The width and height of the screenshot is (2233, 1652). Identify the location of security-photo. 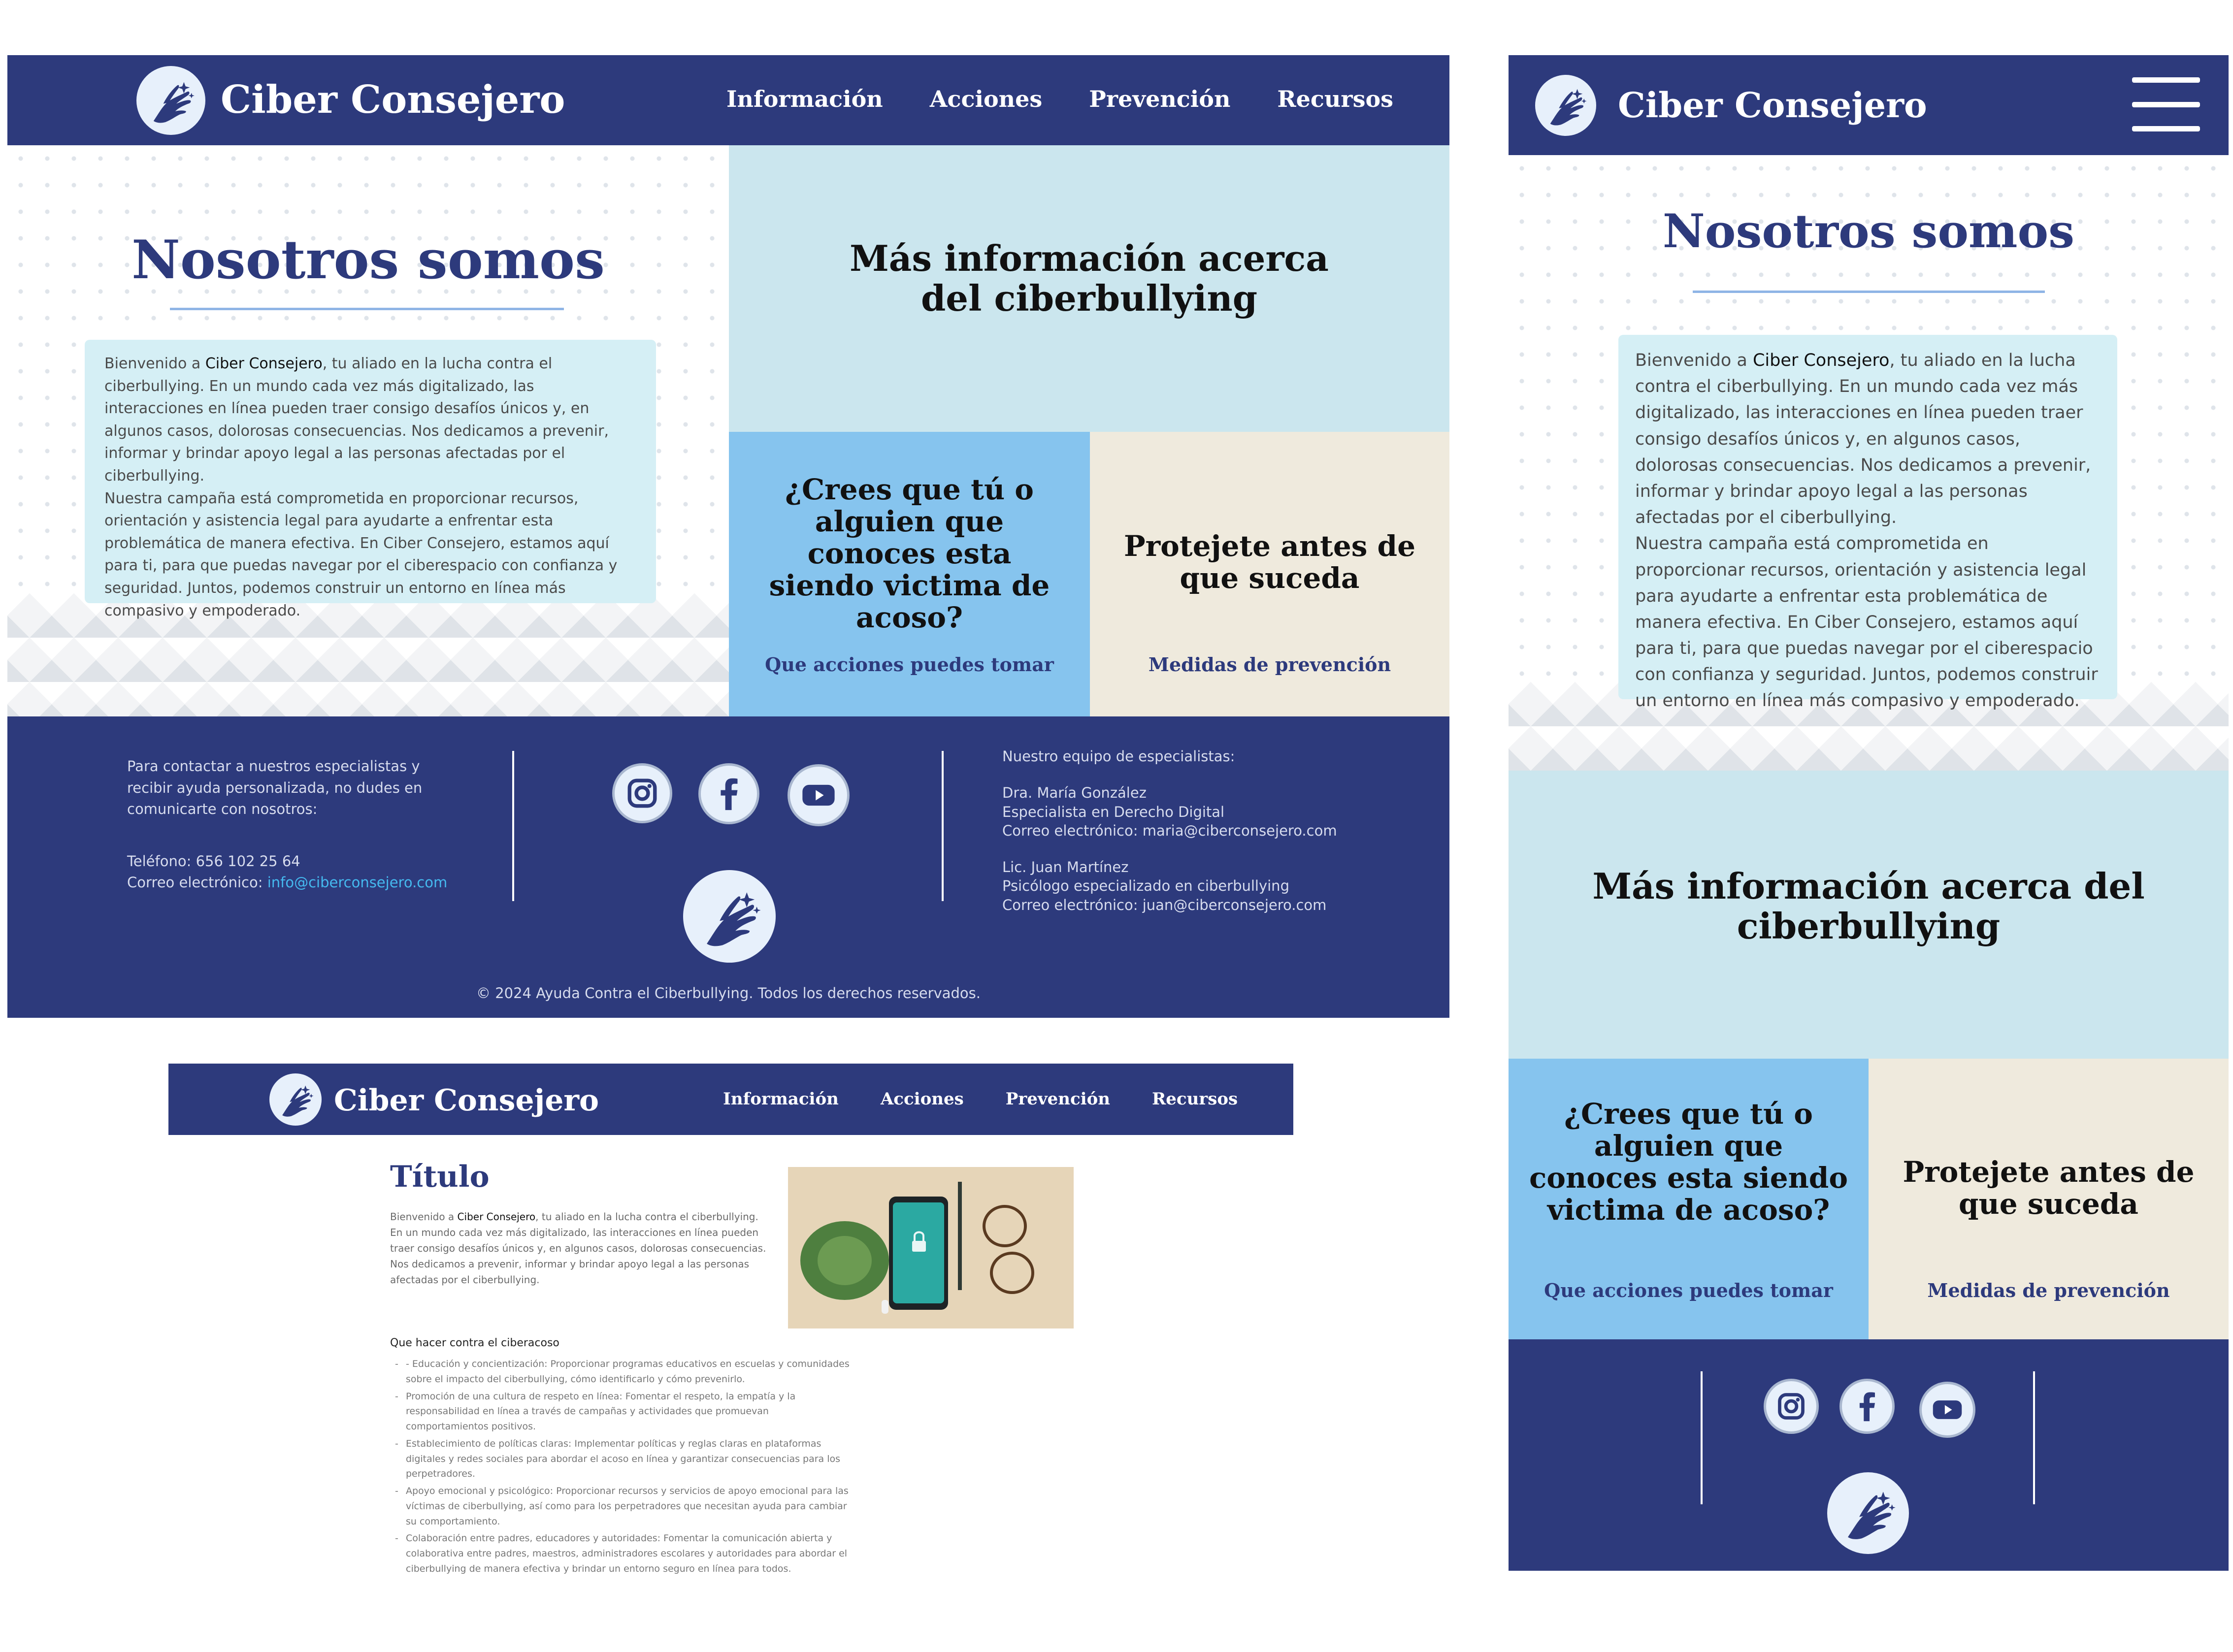
(931, 1247).